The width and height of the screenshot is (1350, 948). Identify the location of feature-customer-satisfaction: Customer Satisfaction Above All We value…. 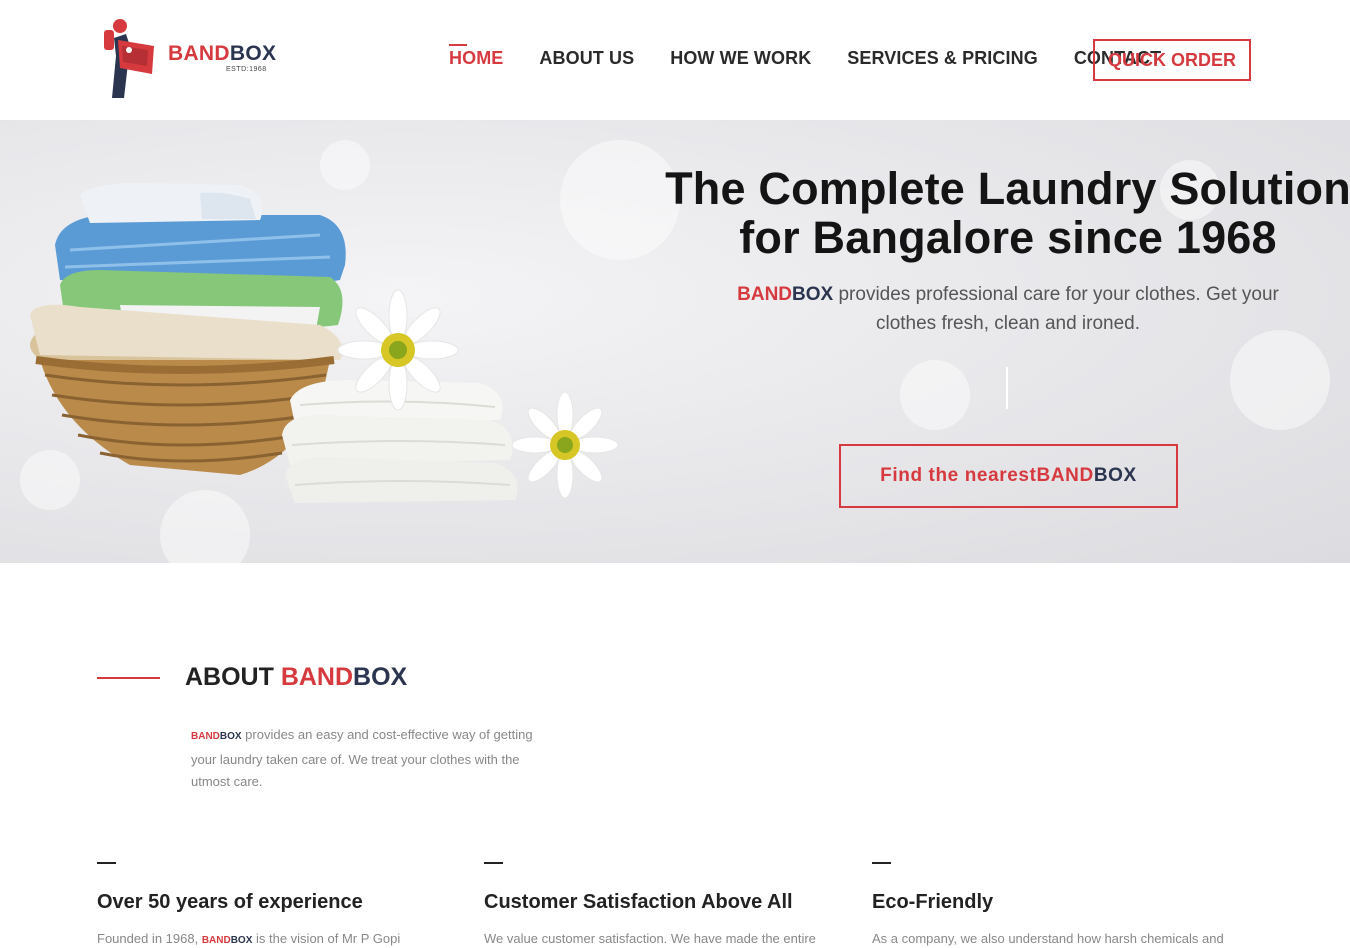
(664, 904).